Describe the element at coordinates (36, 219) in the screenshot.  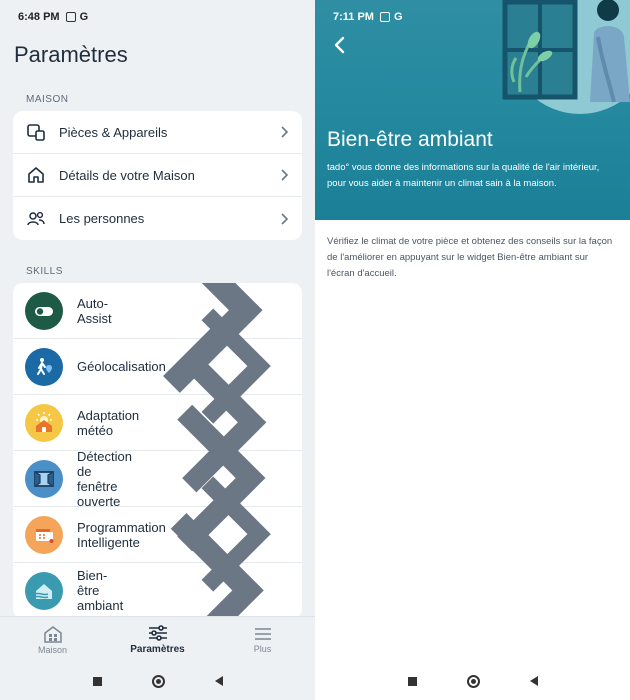
I see `people-icon` at that location.